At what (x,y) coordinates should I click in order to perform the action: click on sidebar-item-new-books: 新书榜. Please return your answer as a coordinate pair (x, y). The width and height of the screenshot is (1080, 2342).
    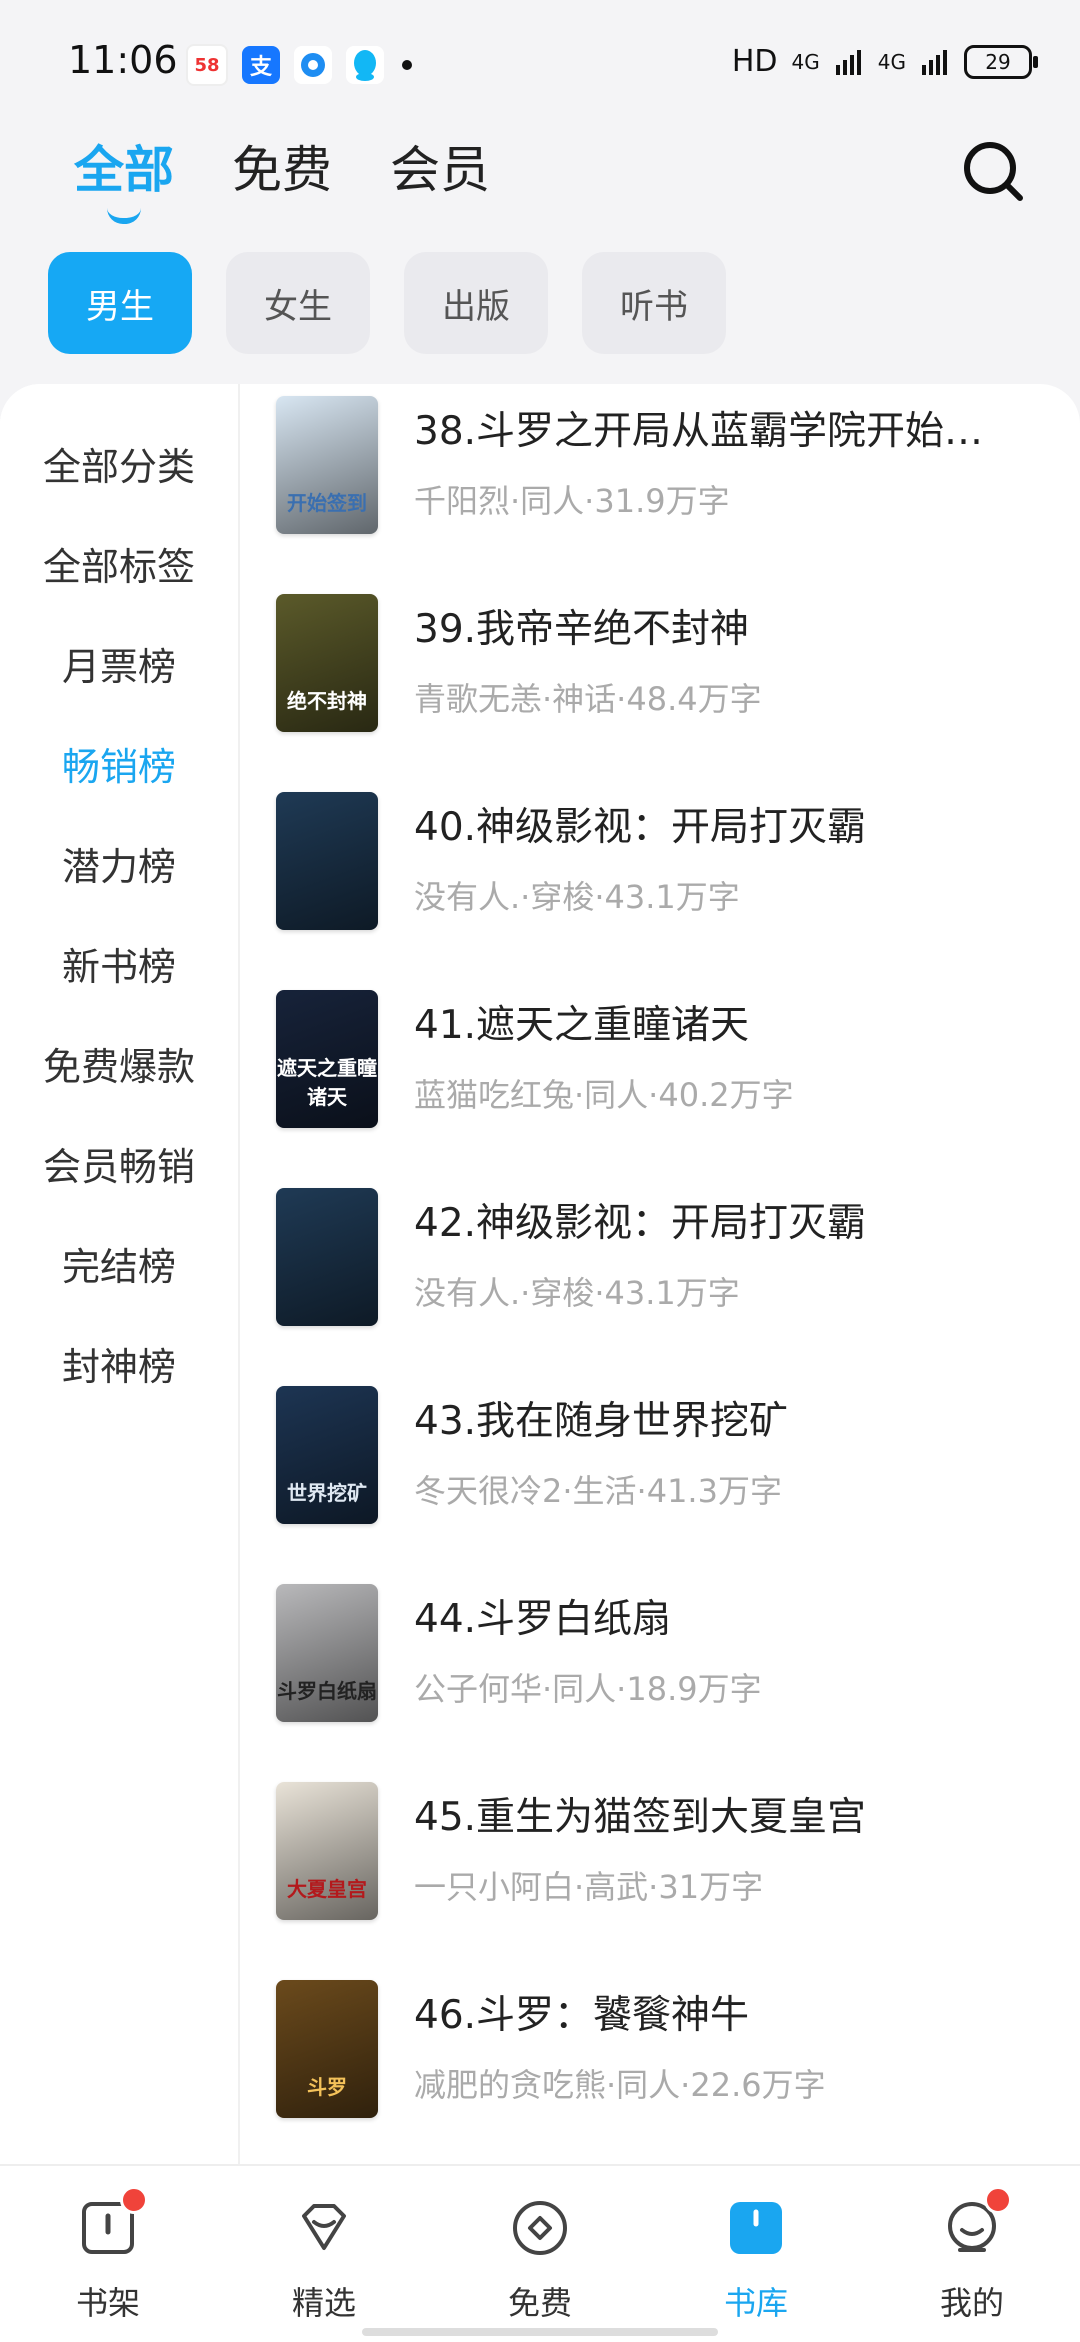
    Looking at the image, I should click on (119, 963).